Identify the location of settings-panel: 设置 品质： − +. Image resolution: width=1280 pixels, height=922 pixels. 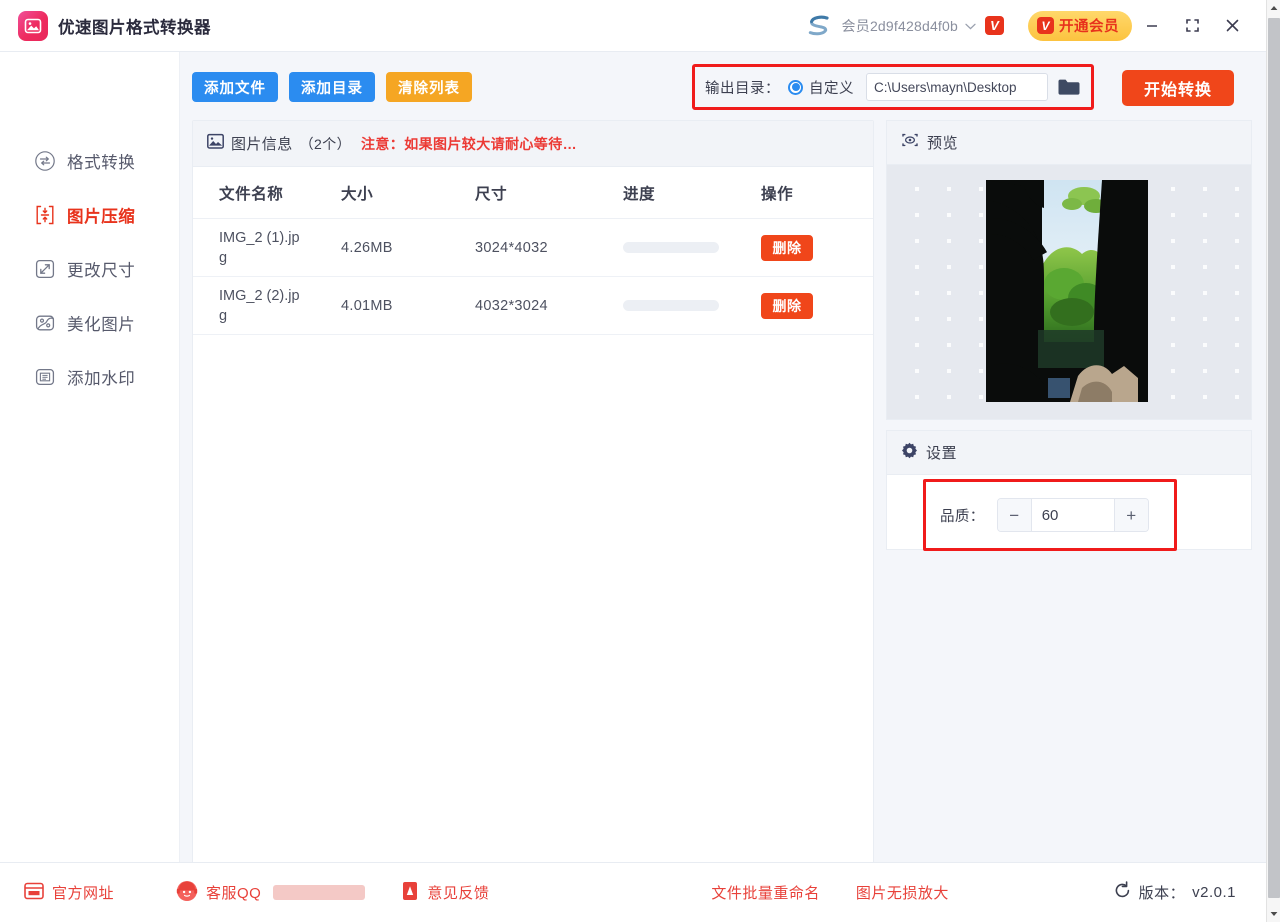
(1069, 490).